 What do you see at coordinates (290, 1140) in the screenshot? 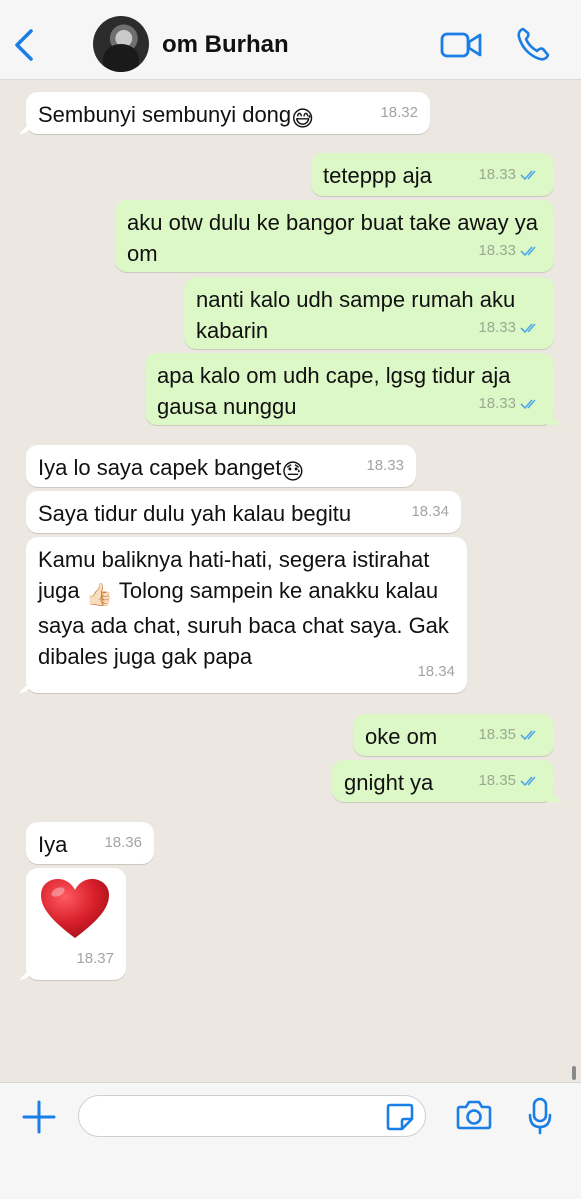
I see `composer-bar` at bounding box center [290, 1140].